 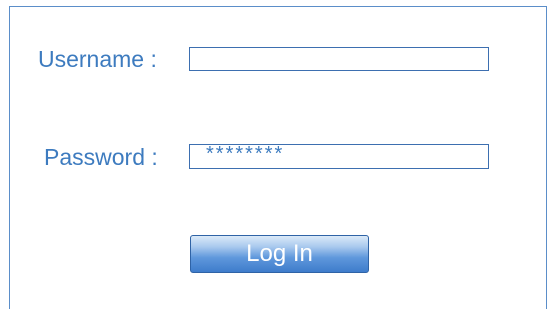 I want to click on password-input, so click(x=339, y=156).